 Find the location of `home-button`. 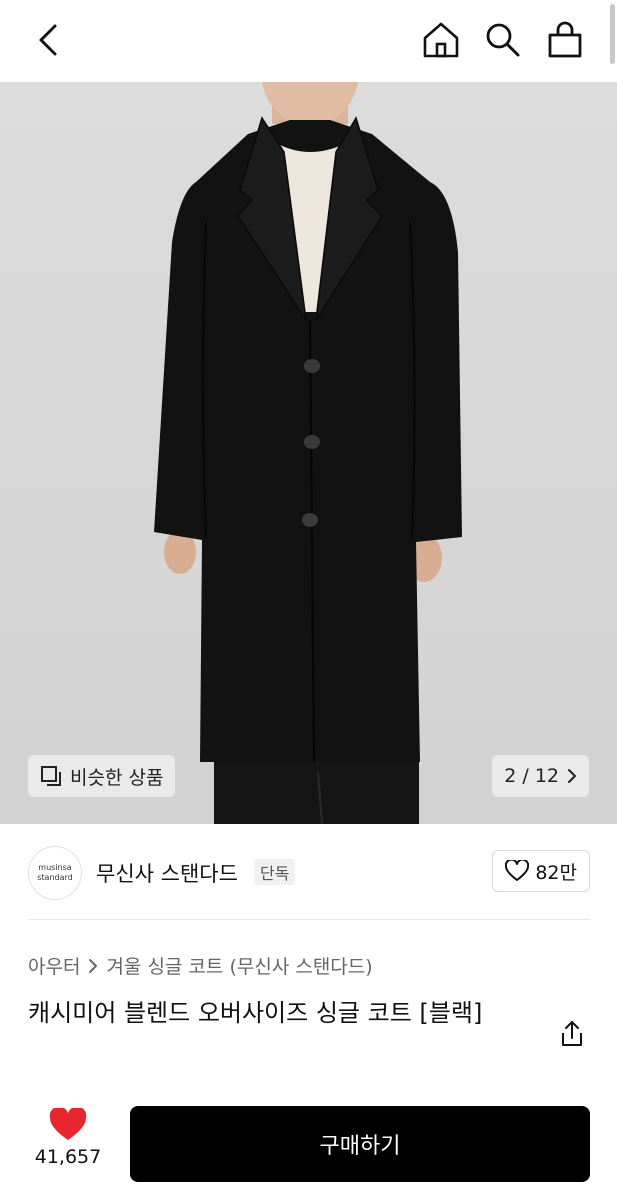

home-button is located at coordinates (441, 40).